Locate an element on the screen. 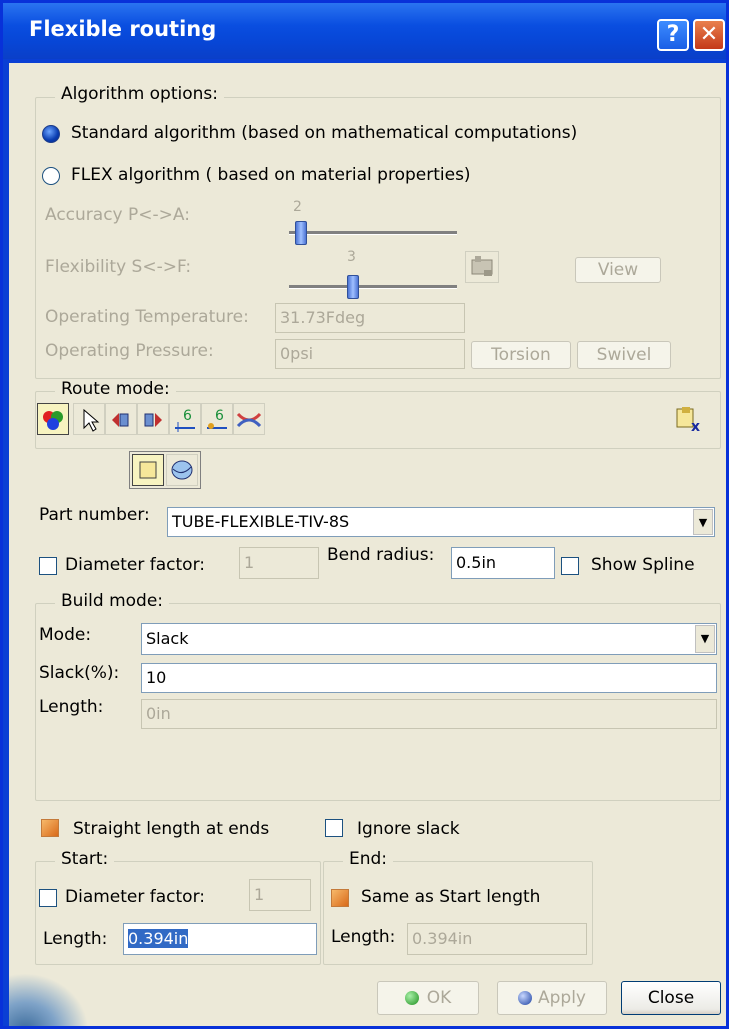  route-toolbar: 6 6 is located at coordinates (202, 419).